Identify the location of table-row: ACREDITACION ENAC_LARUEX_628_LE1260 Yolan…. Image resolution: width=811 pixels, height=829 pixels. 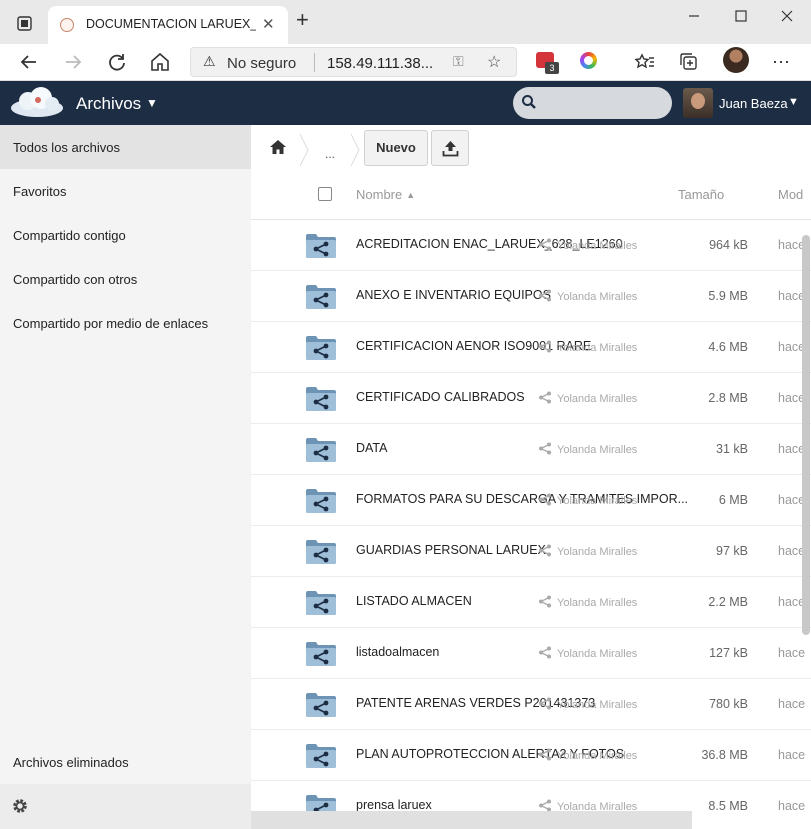
(531, 245).